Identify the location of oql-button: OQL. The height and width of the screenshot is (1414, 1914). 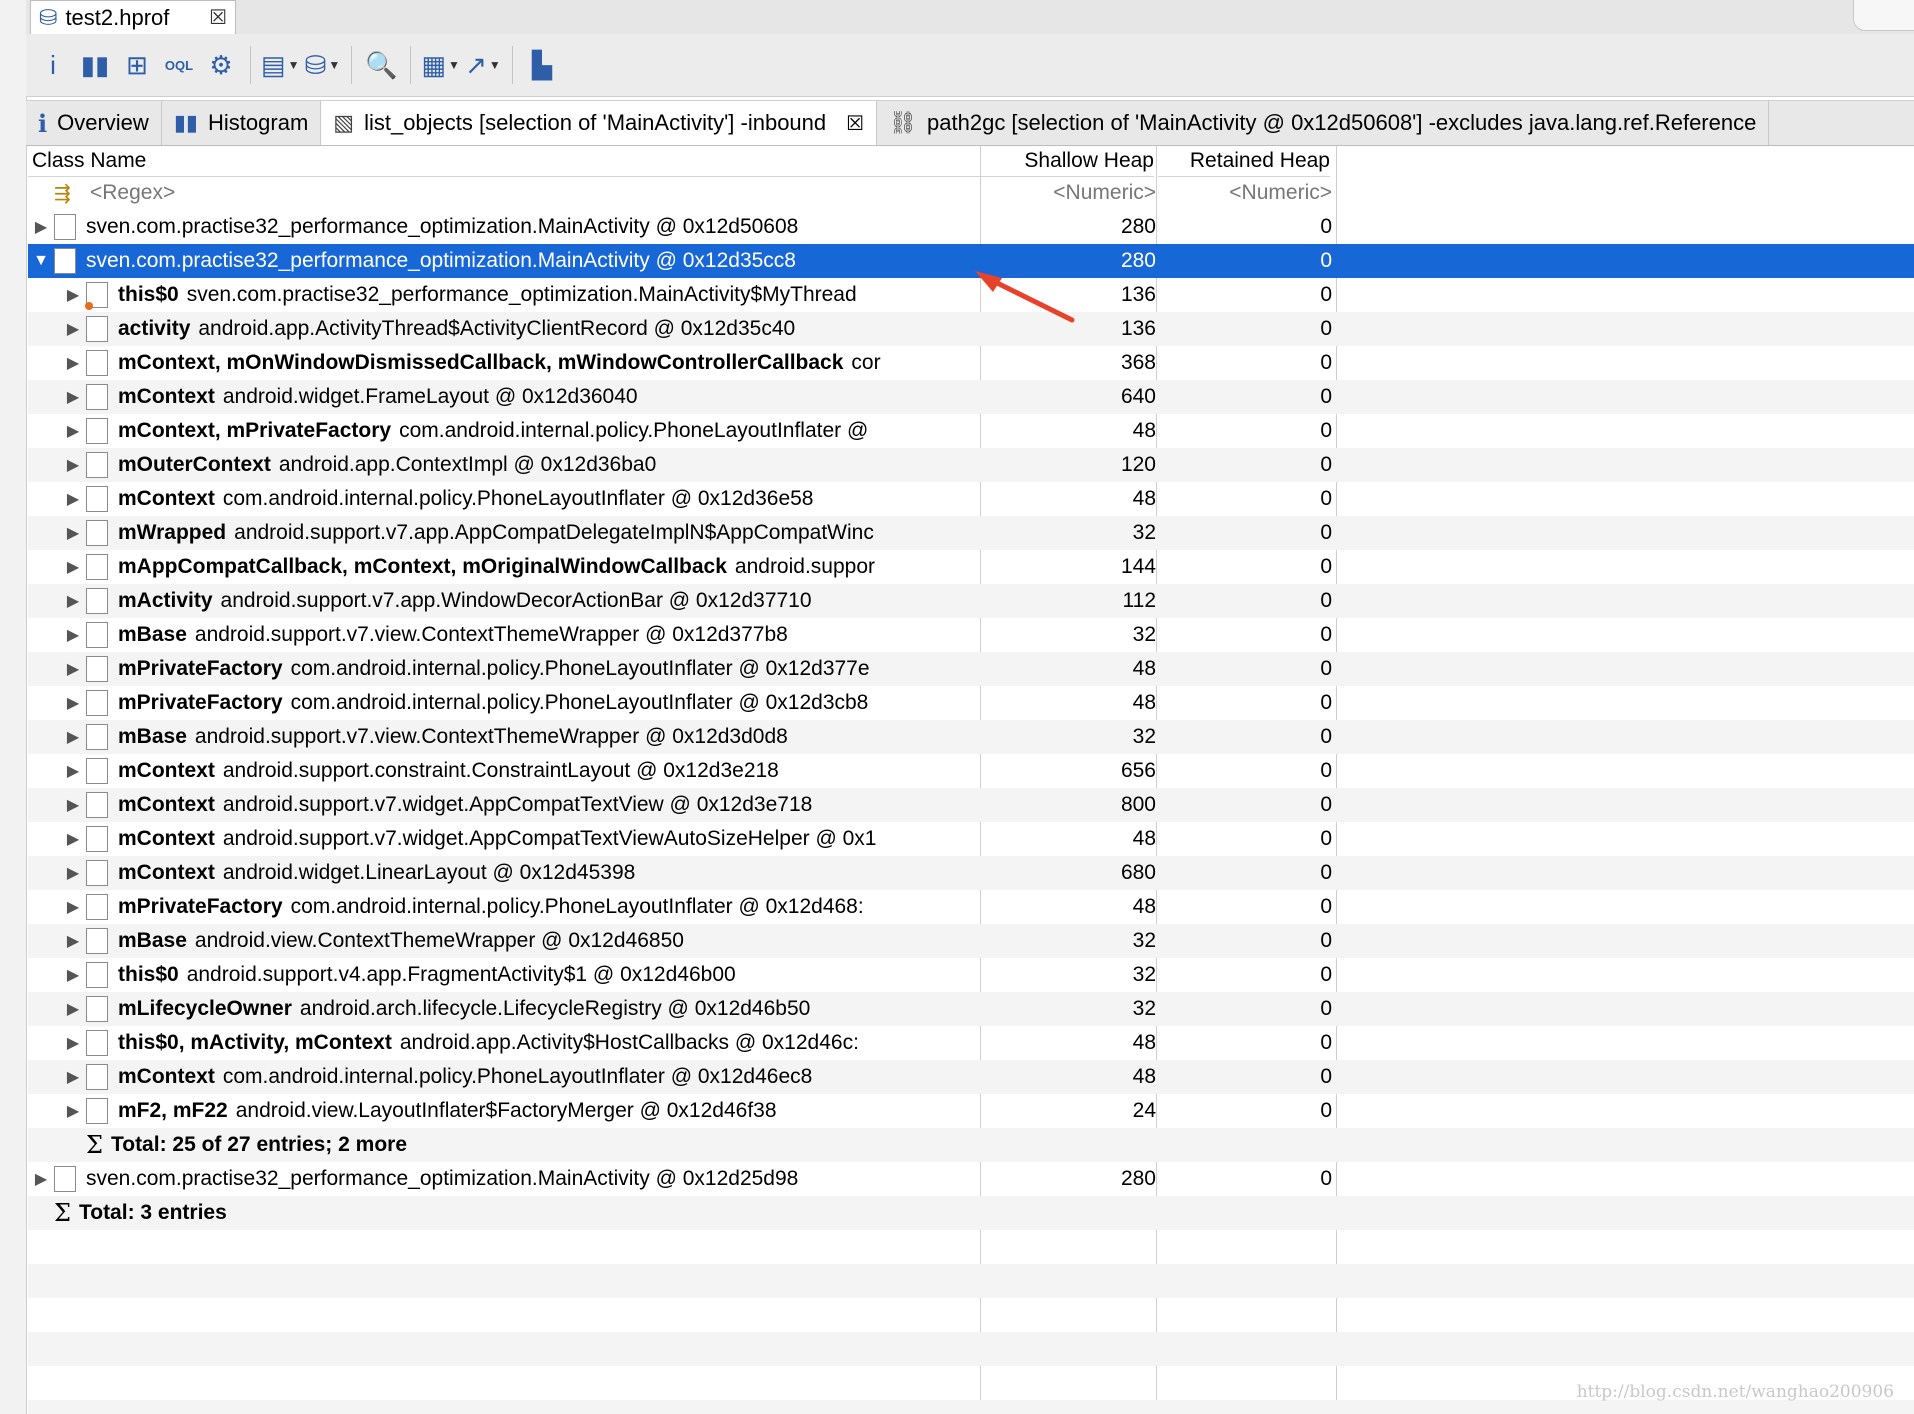
(179, 65).